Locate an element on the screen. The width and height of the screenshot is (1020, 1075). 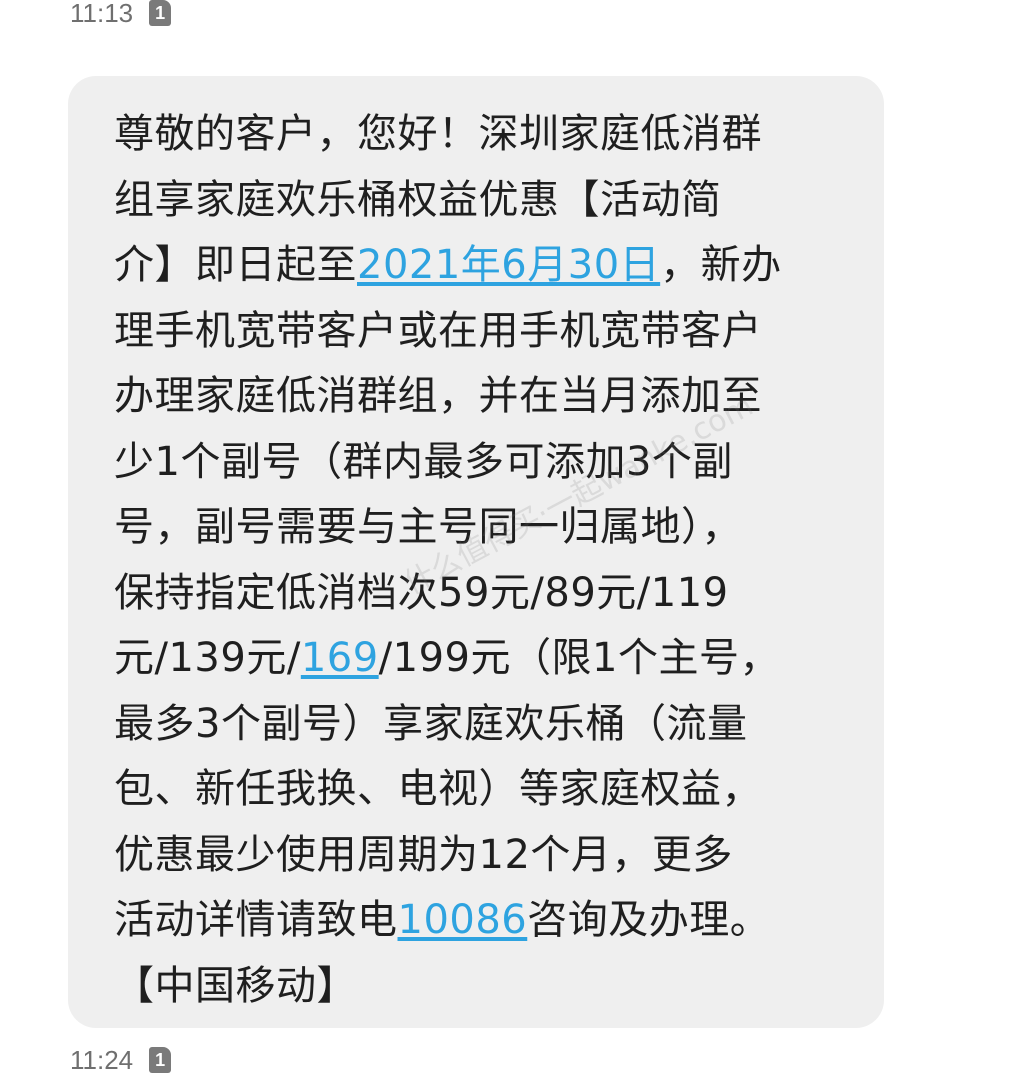
message-text: 办理家庭低消群组，并在当月添加至 is located at coordinates (438, 396).